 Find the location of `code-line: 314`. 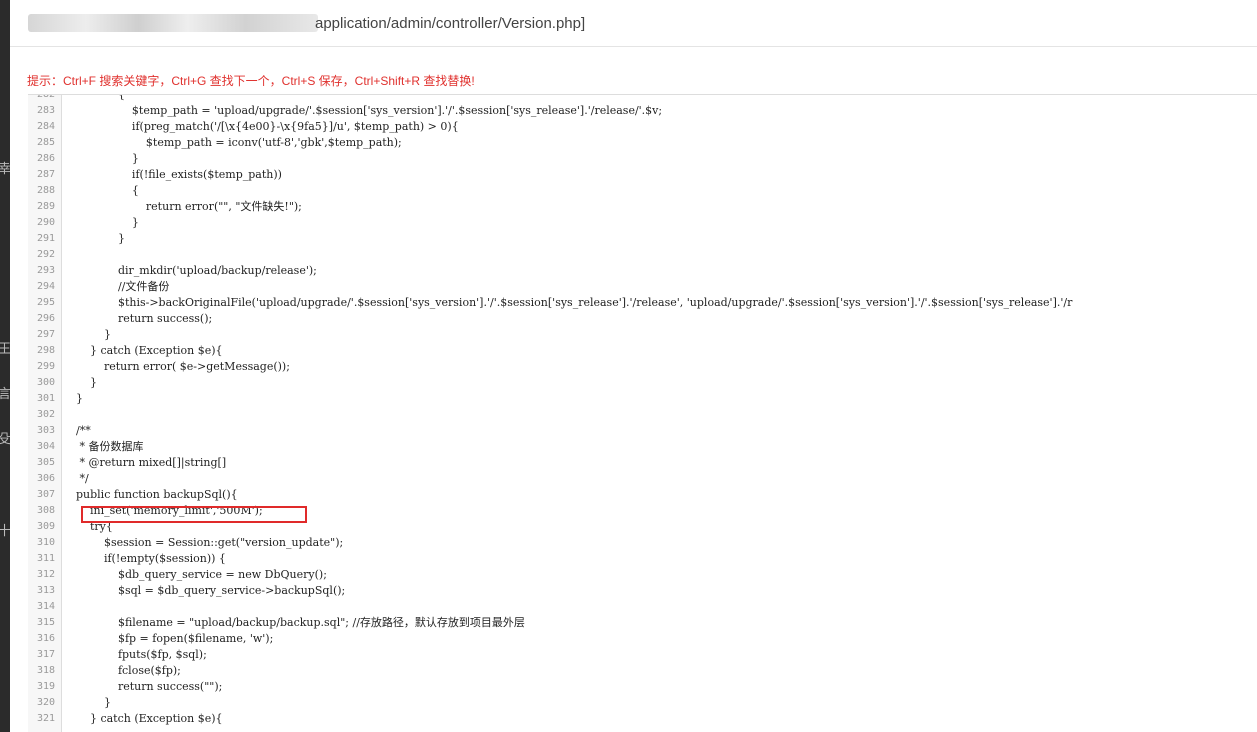

code-line: 314 is located at coordinates (642, 607).